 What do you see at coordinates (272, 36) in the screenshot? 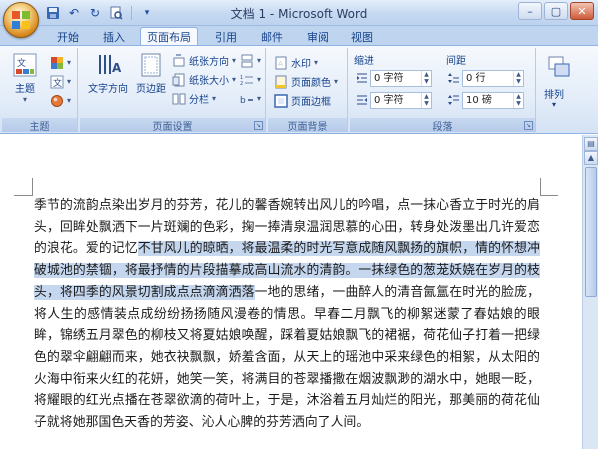
I see `tab-mailings: 邮件` at bounding box center [272, 36].